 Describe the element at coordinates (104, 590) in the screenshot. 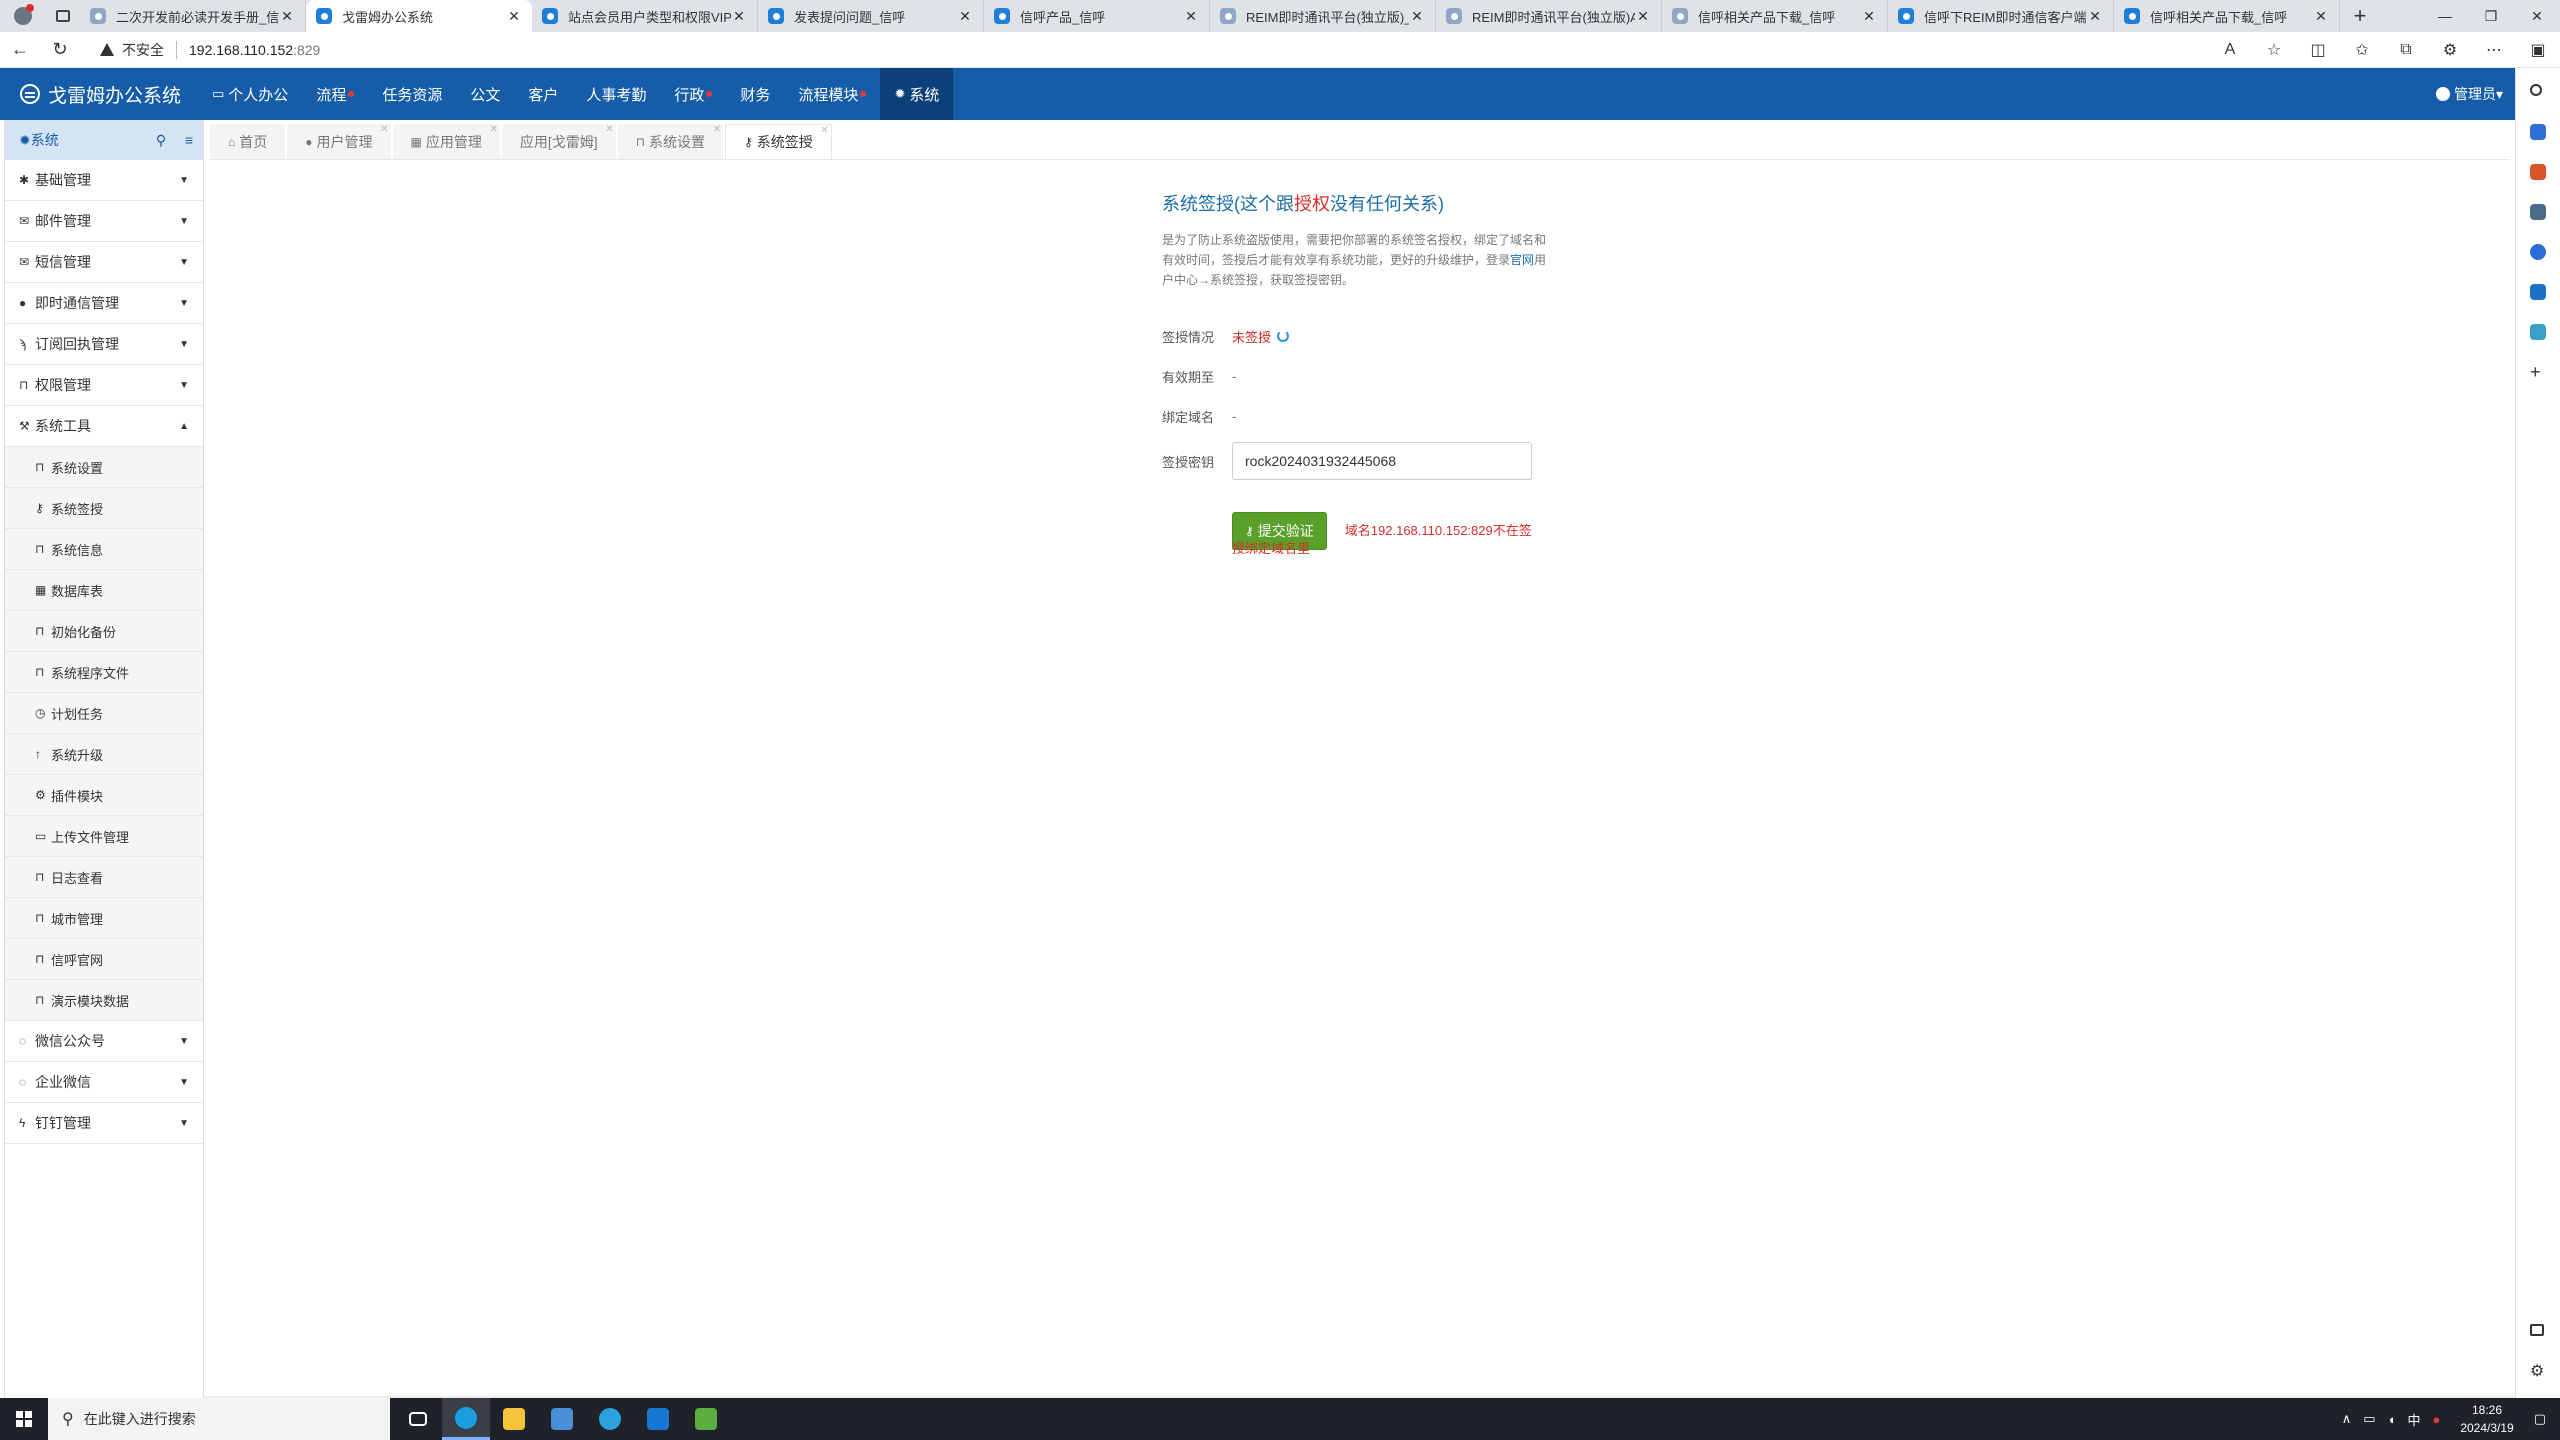

I see `sidebar-item-db-tables: ▦ 数据库表` at that location.